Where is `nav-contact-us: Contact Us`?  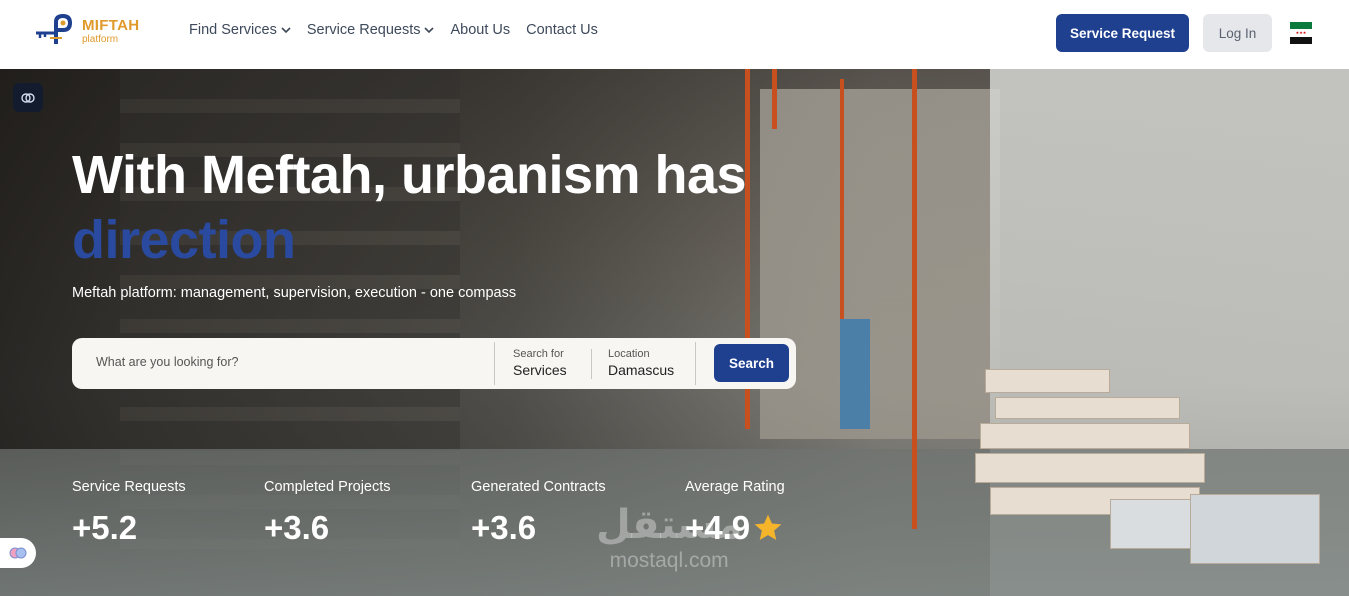
nav-contact-us: Contact Us is located at coordinates (562, 30).